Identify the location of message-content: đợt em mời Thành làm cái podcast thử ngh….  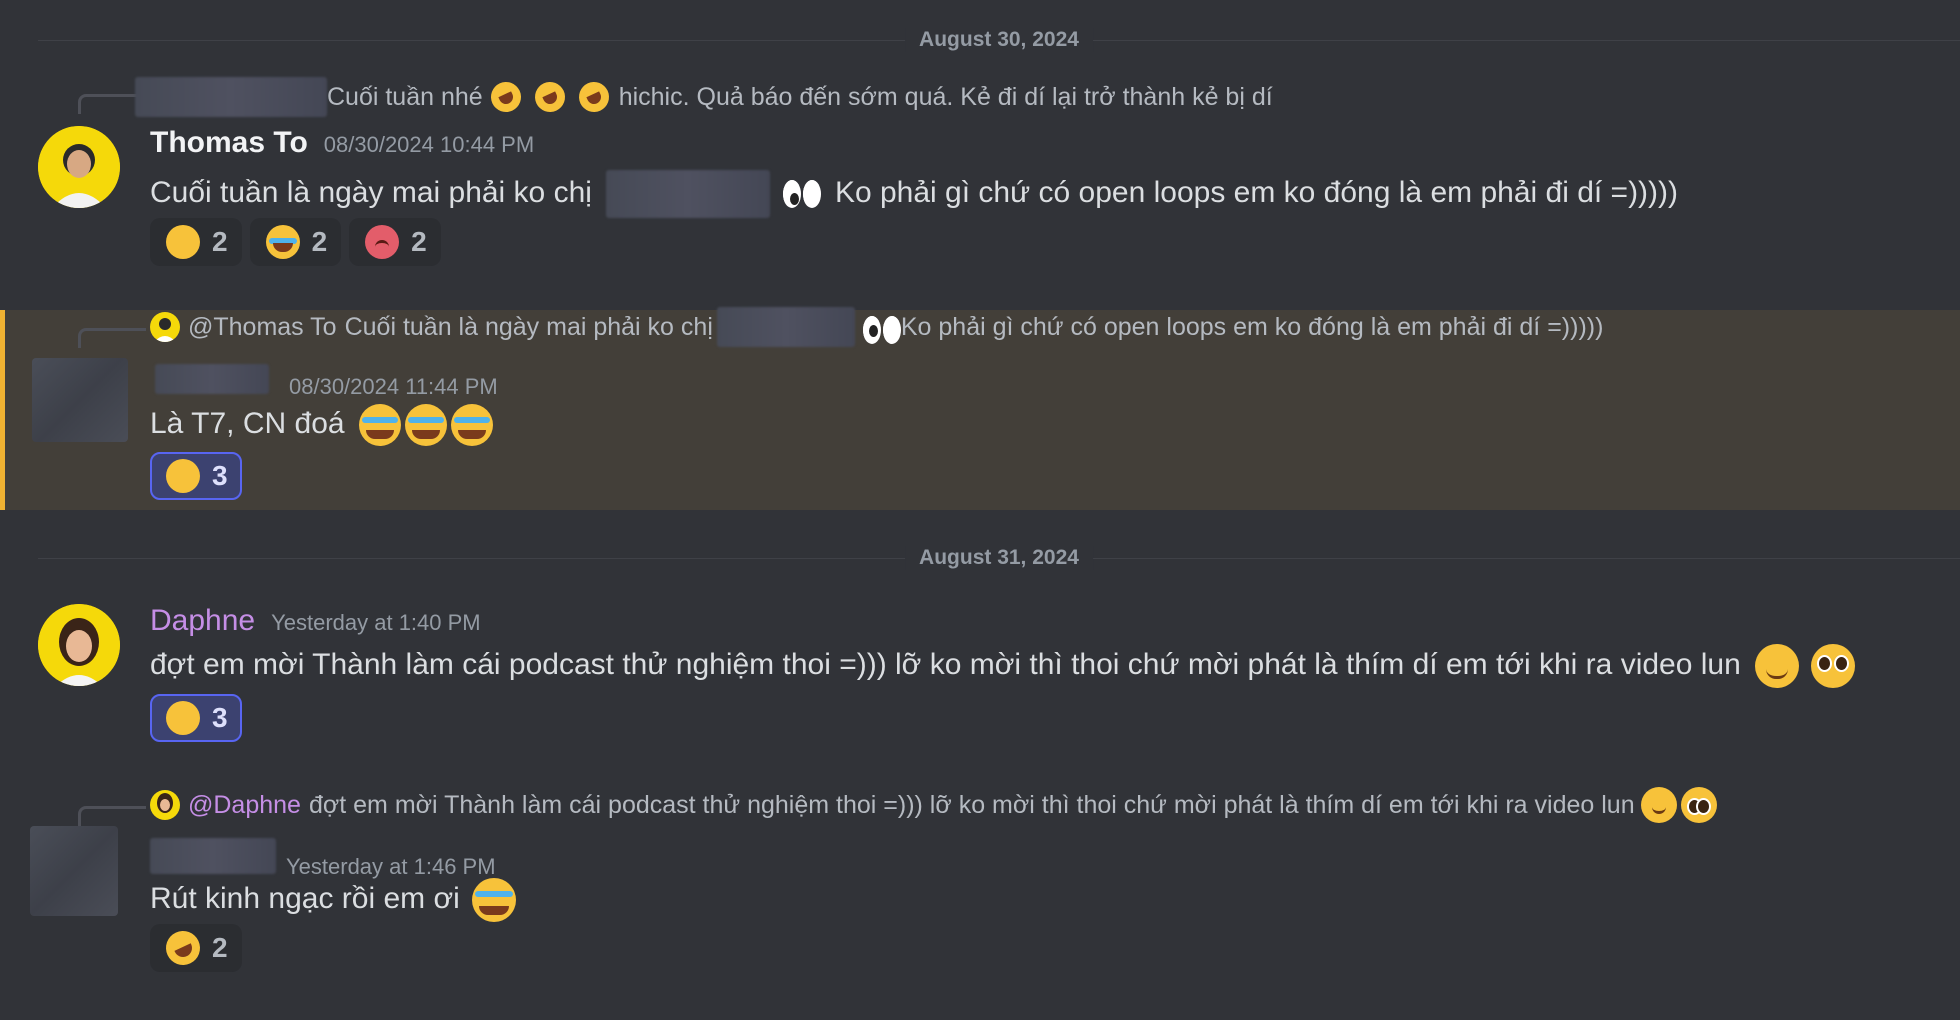
(1003, 666).